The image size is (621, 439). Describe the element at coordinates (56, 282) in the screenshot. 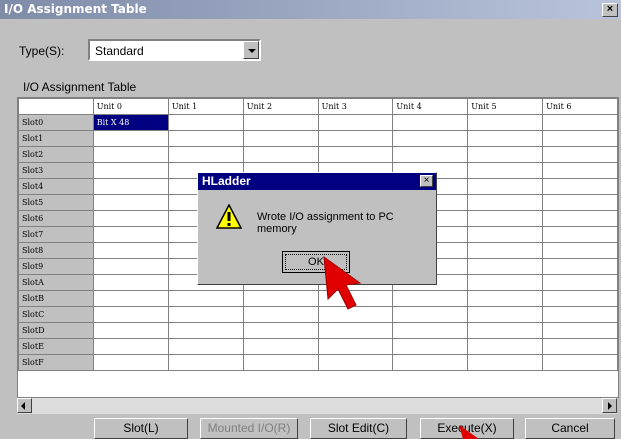

I see `row-header: SlotA` at that location.